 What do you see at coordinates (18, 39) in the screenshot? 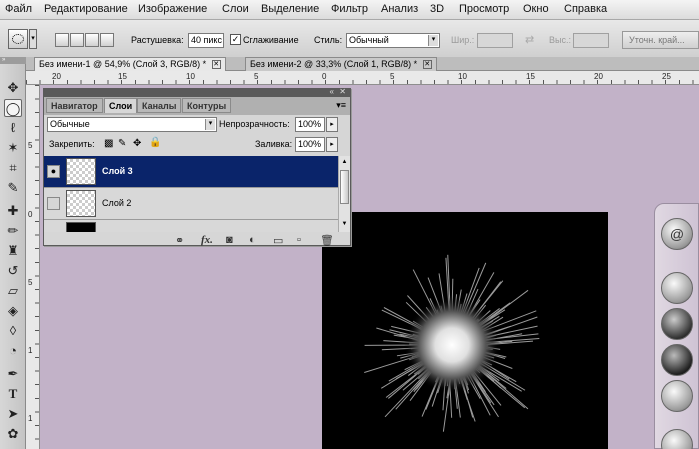
I see `marquee-preset-button` at bounding box center [18, 39].